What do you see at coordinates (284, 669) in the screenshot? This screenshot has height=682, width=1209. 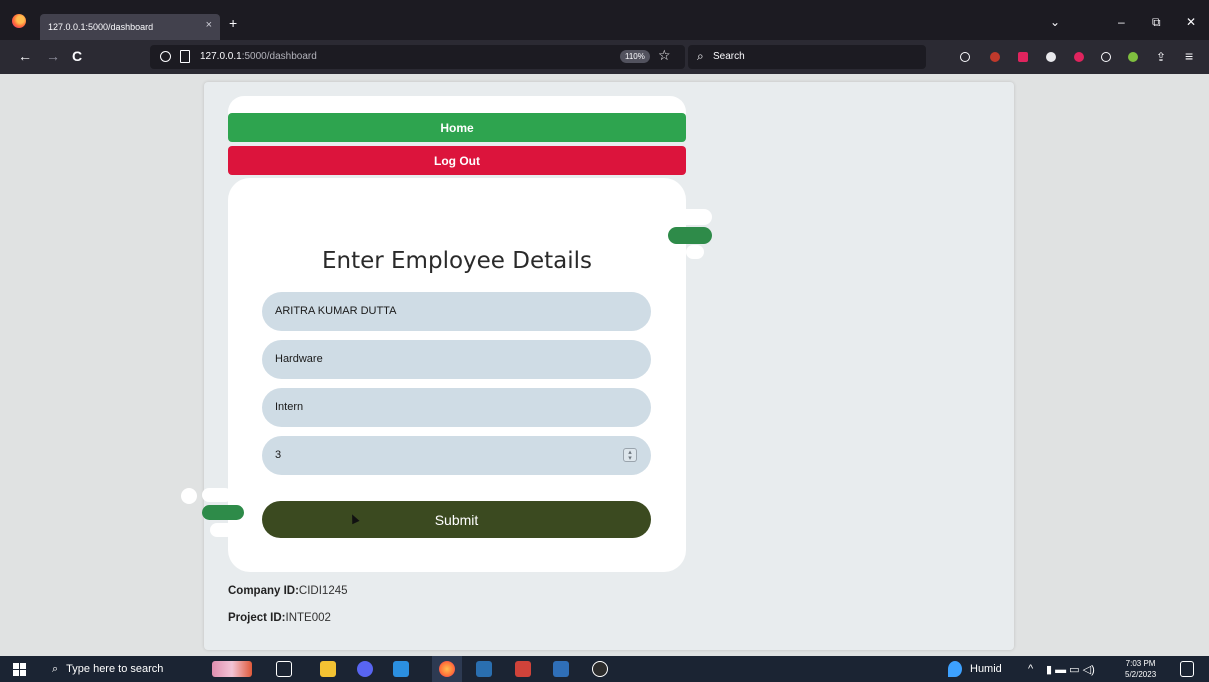 I see `task-view-icon` at bounding box center [284, 669].